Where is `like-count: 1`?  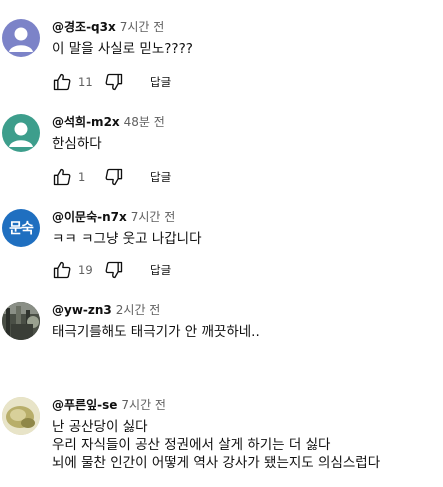
like-count: 1 is located at coordinates (82, 177).